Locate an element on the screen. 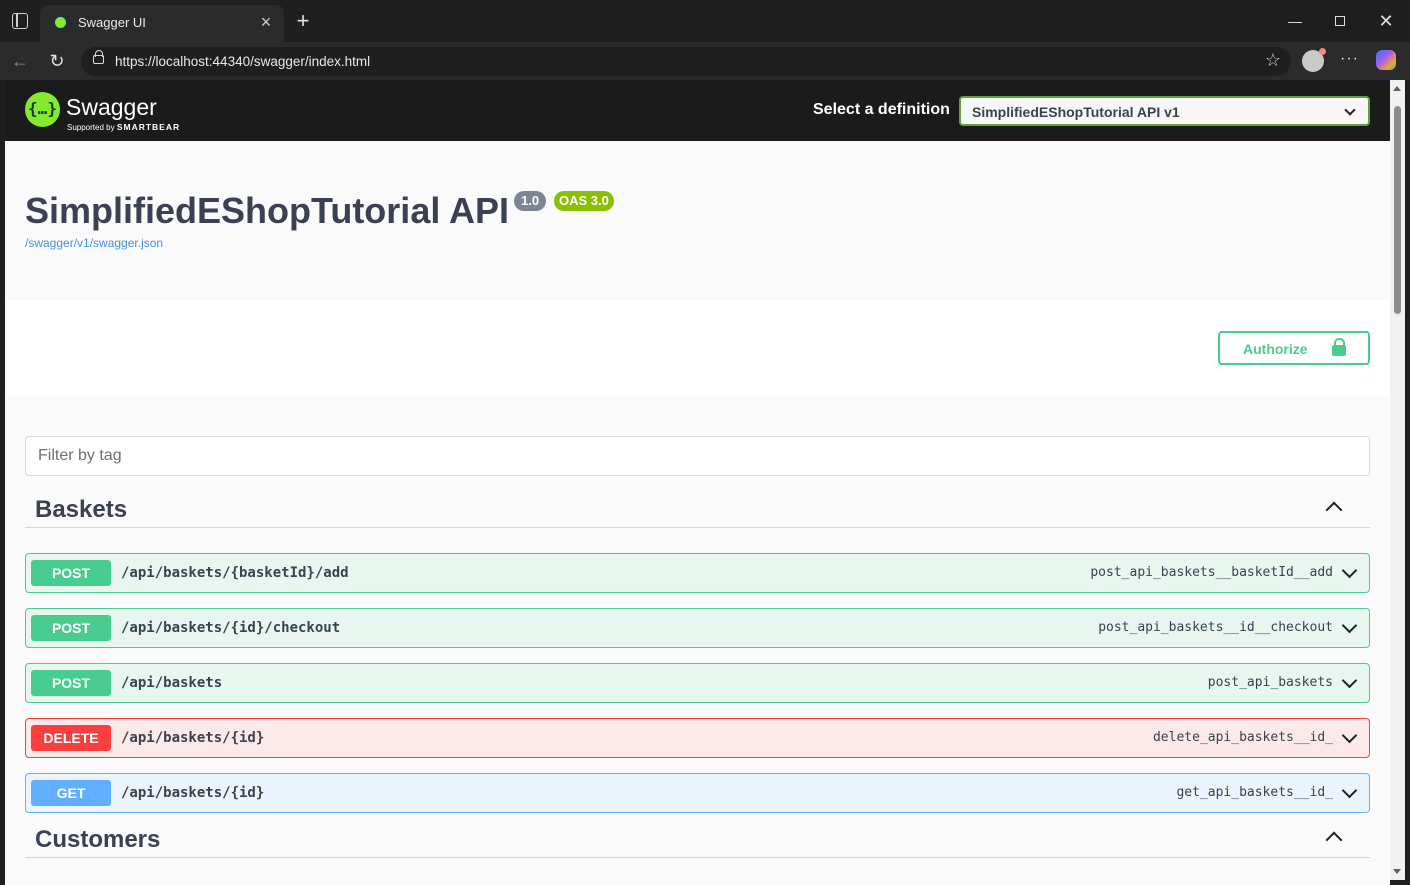  tab-actions-icon is located at coordinates (20, 21).